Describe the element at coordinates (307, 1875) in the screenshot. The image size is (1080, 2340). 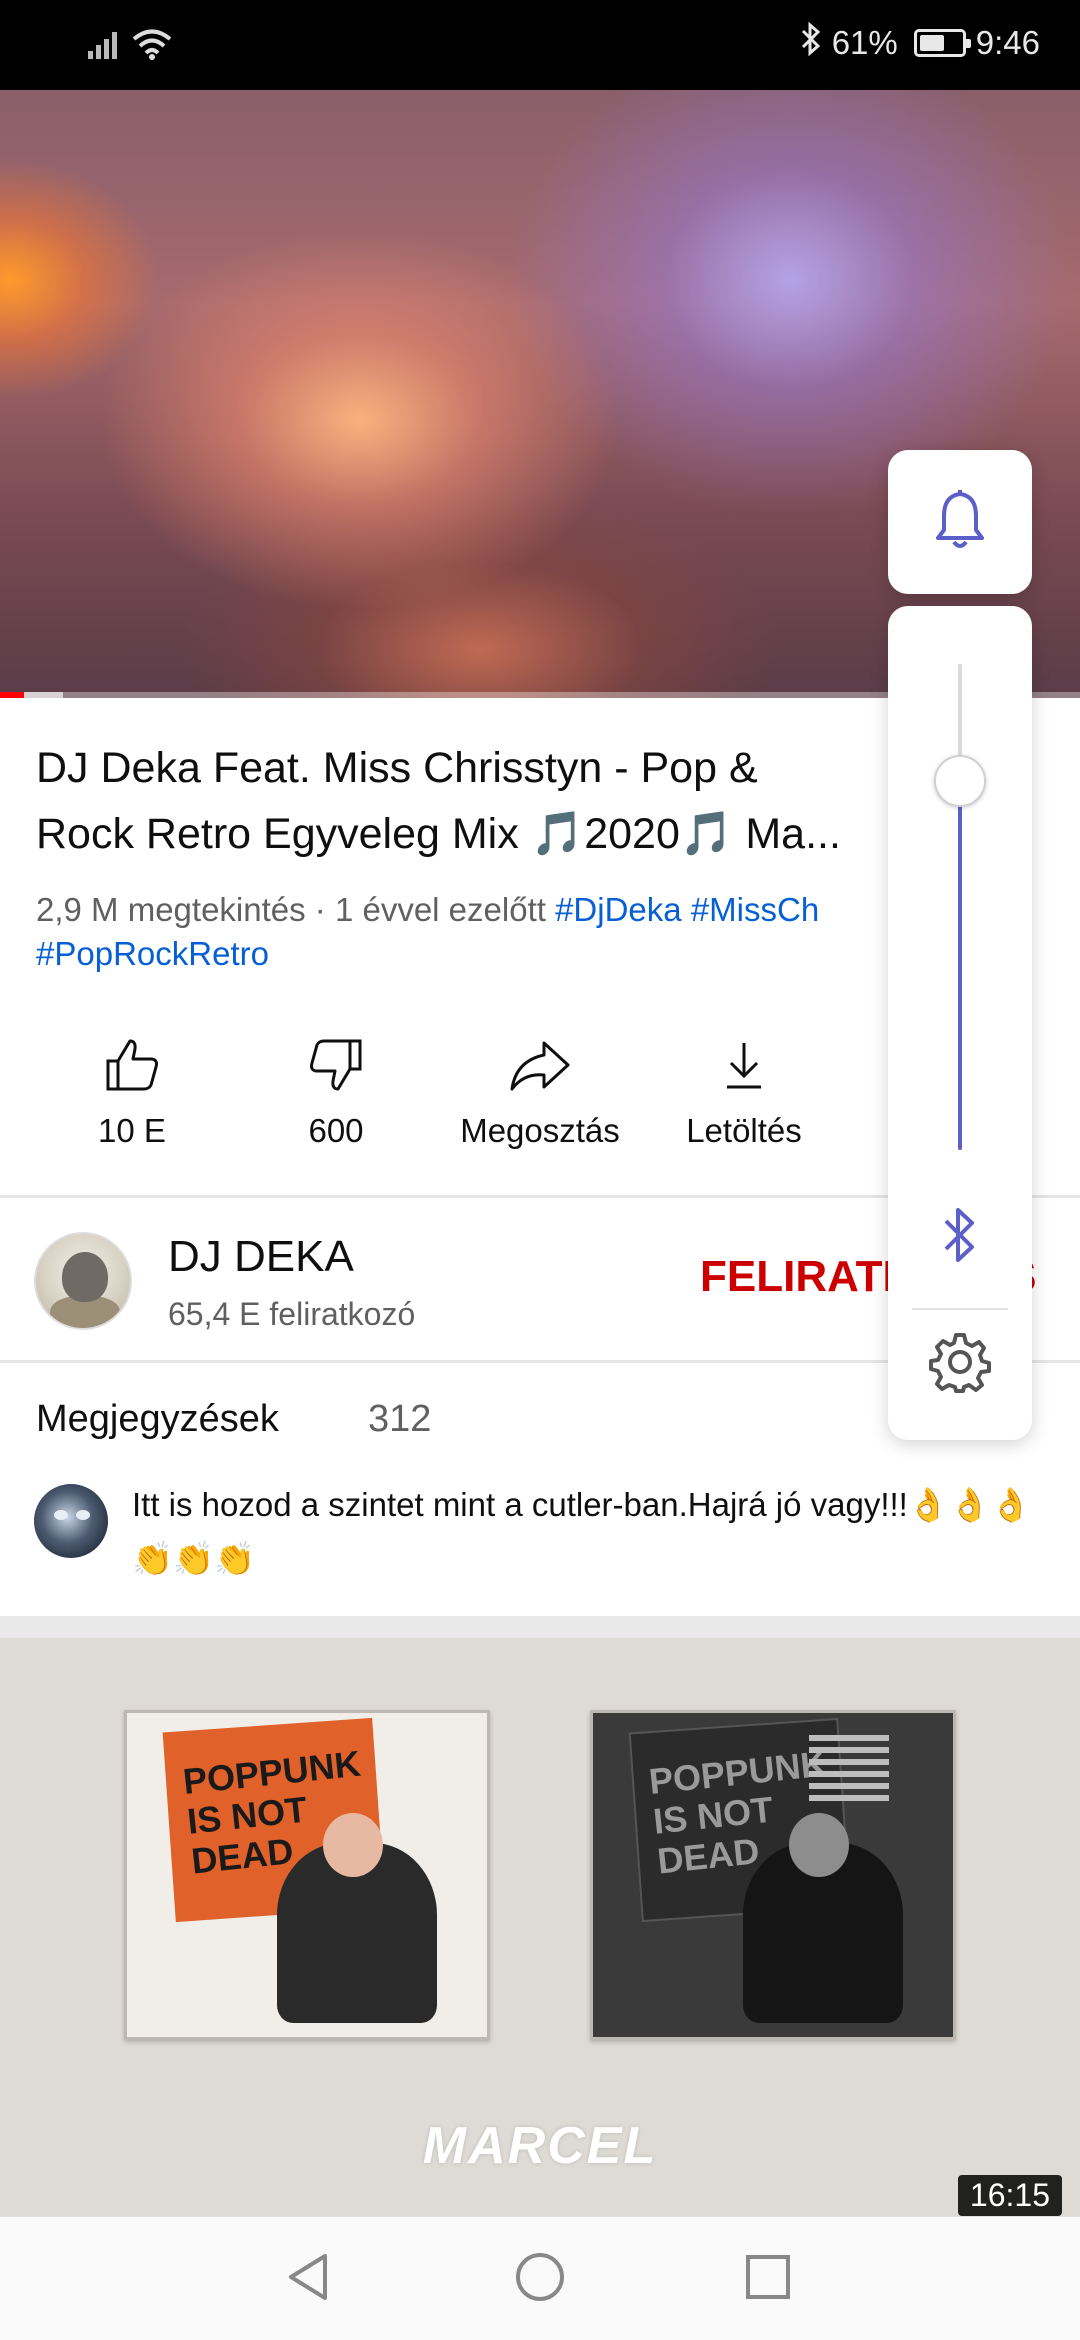
I see `album-cover-color: POPPUNK IS NOT DEAD` at that location.